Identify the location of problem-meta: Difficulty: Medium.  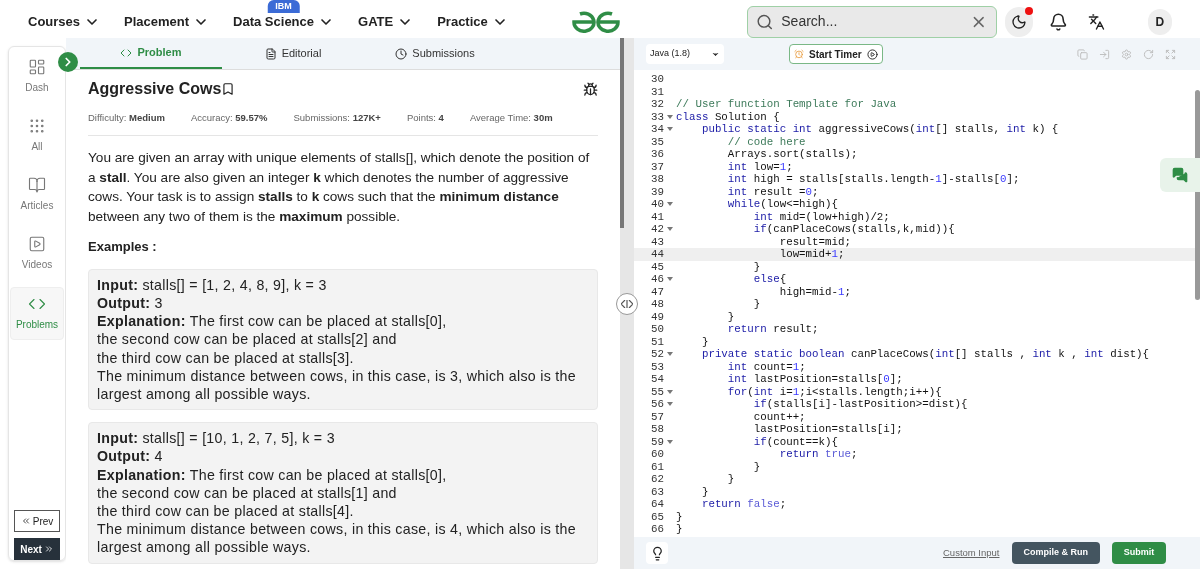
(126, 118).